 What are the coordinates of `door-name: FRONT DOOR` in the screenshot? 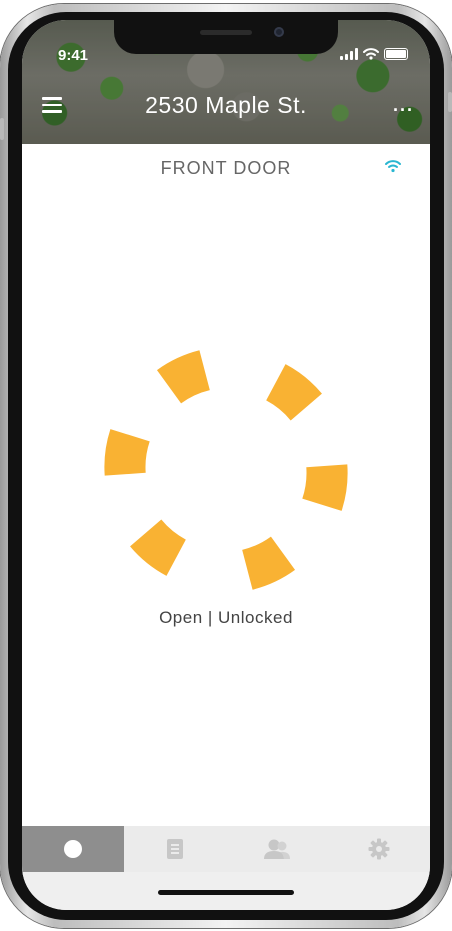 It's located at (226, 168).